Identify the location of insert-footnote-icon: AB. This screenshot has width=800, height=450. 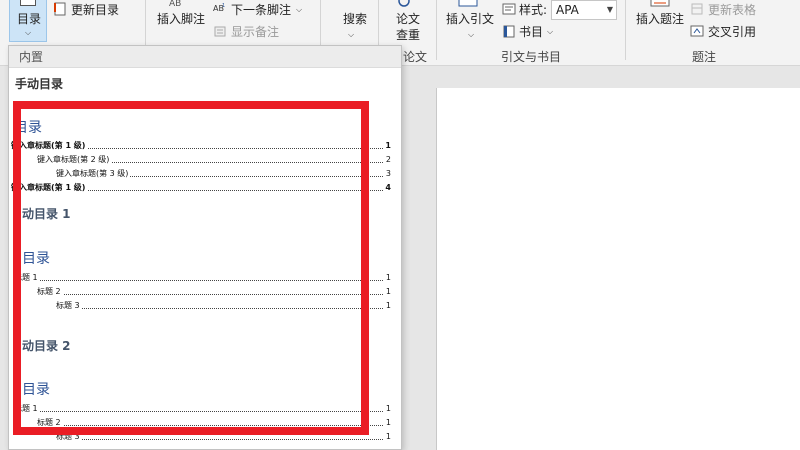
(175, 4).